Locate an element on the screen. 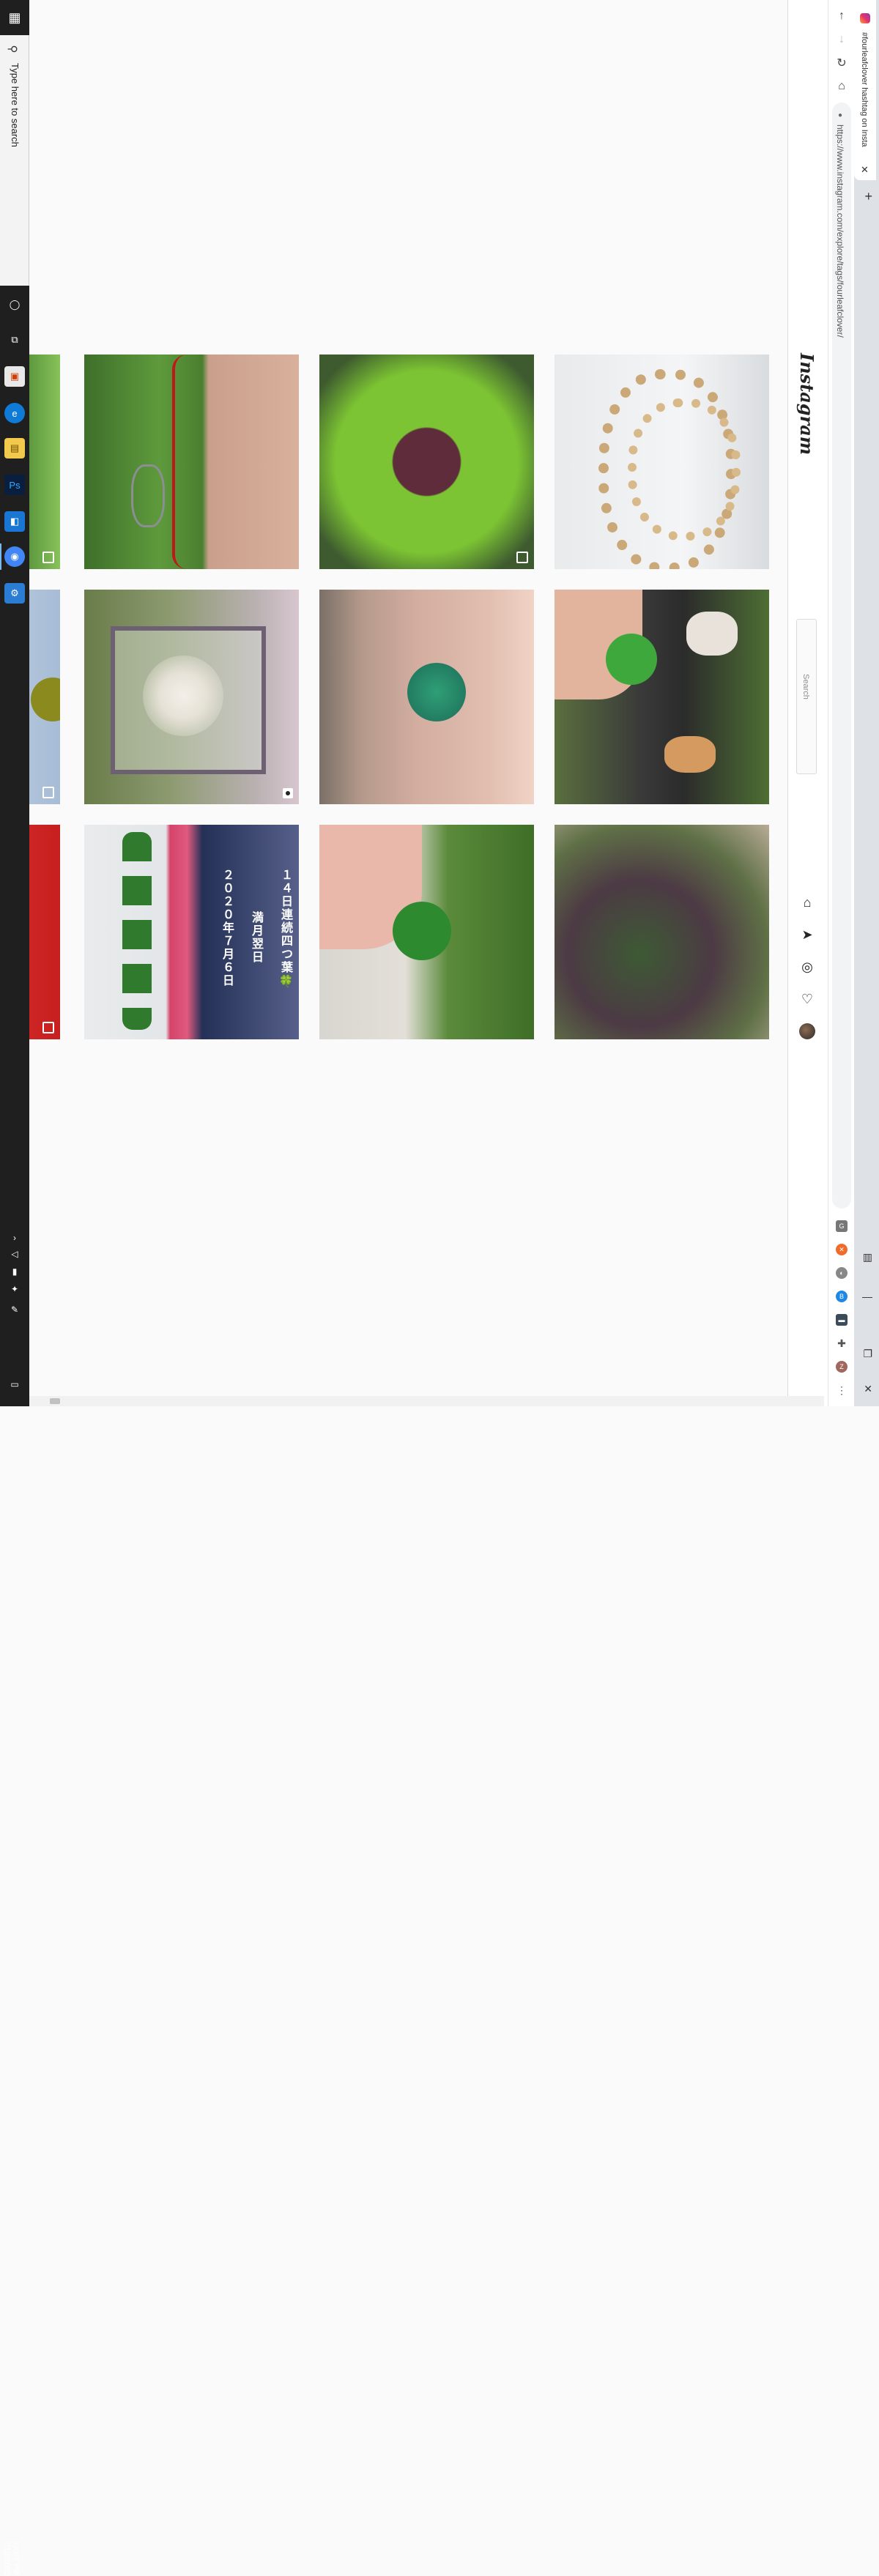 Image resolution: width=879 pixels, height=2576 pixels. browser-tab: #fourleafclover hashtag on Insta ✕ is located at coordinates (865, 90).